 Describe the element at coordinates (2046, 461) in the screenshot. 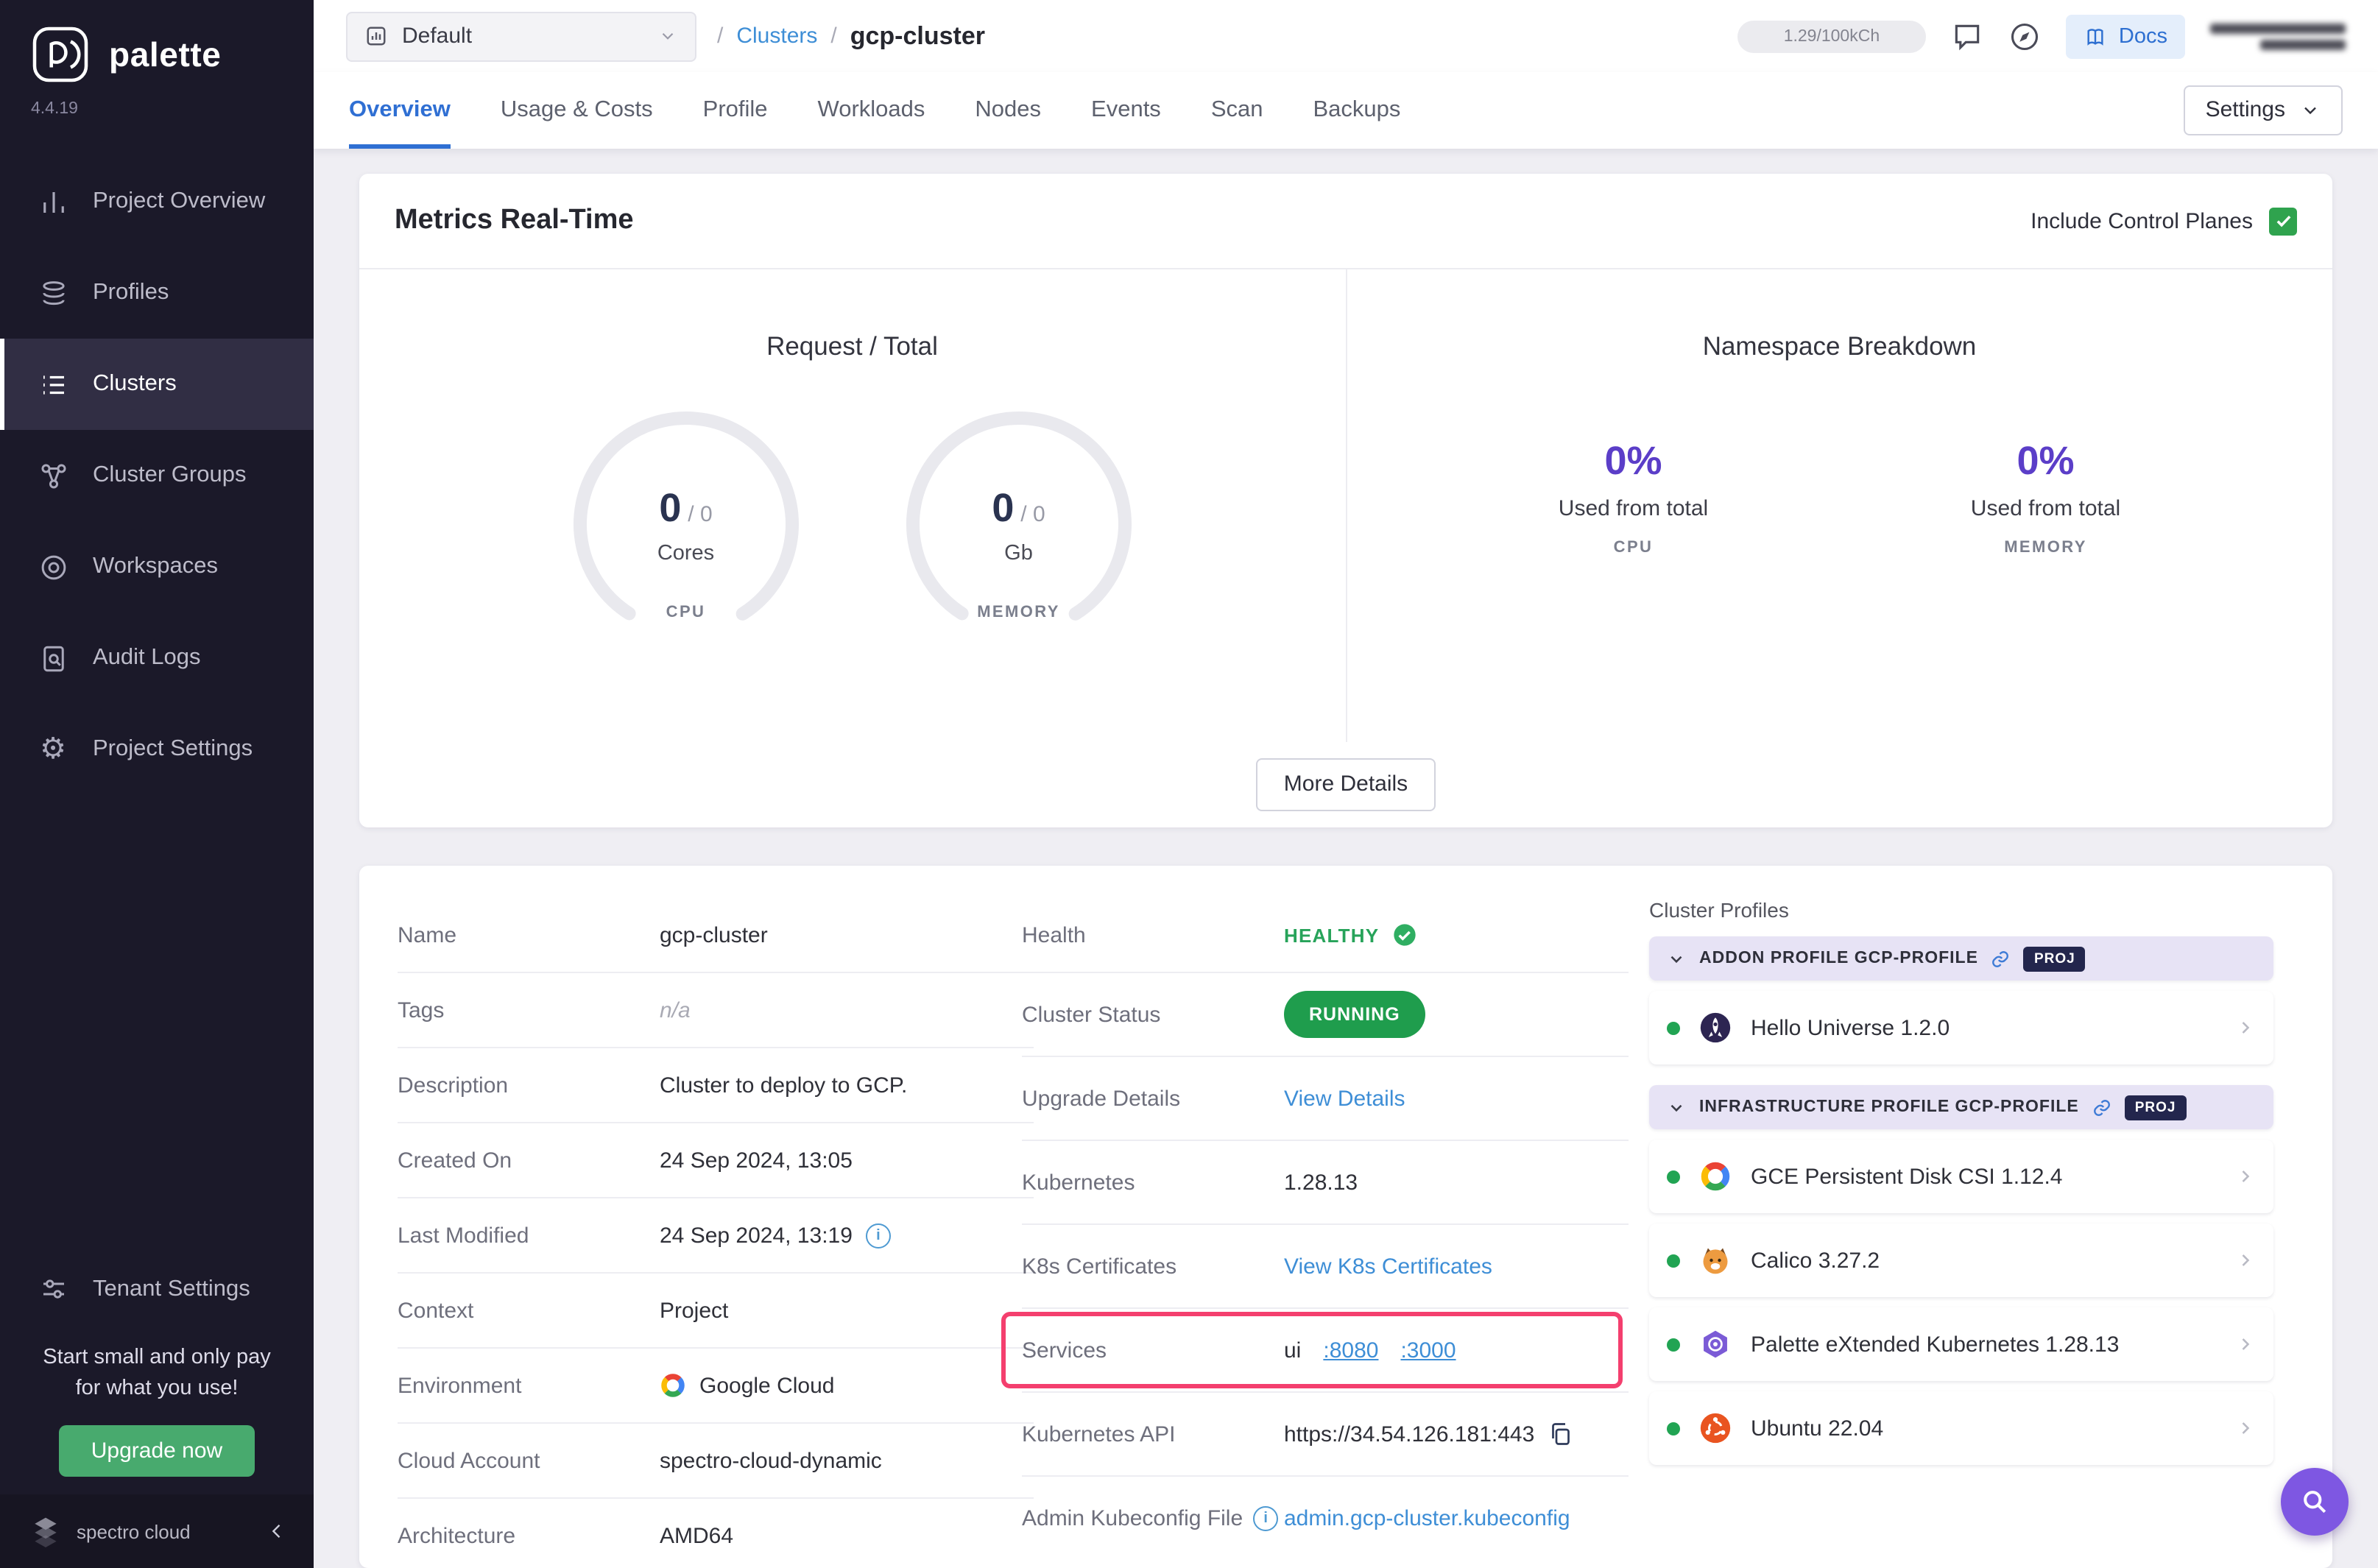

I see `memory-percent: 0%` at that location.